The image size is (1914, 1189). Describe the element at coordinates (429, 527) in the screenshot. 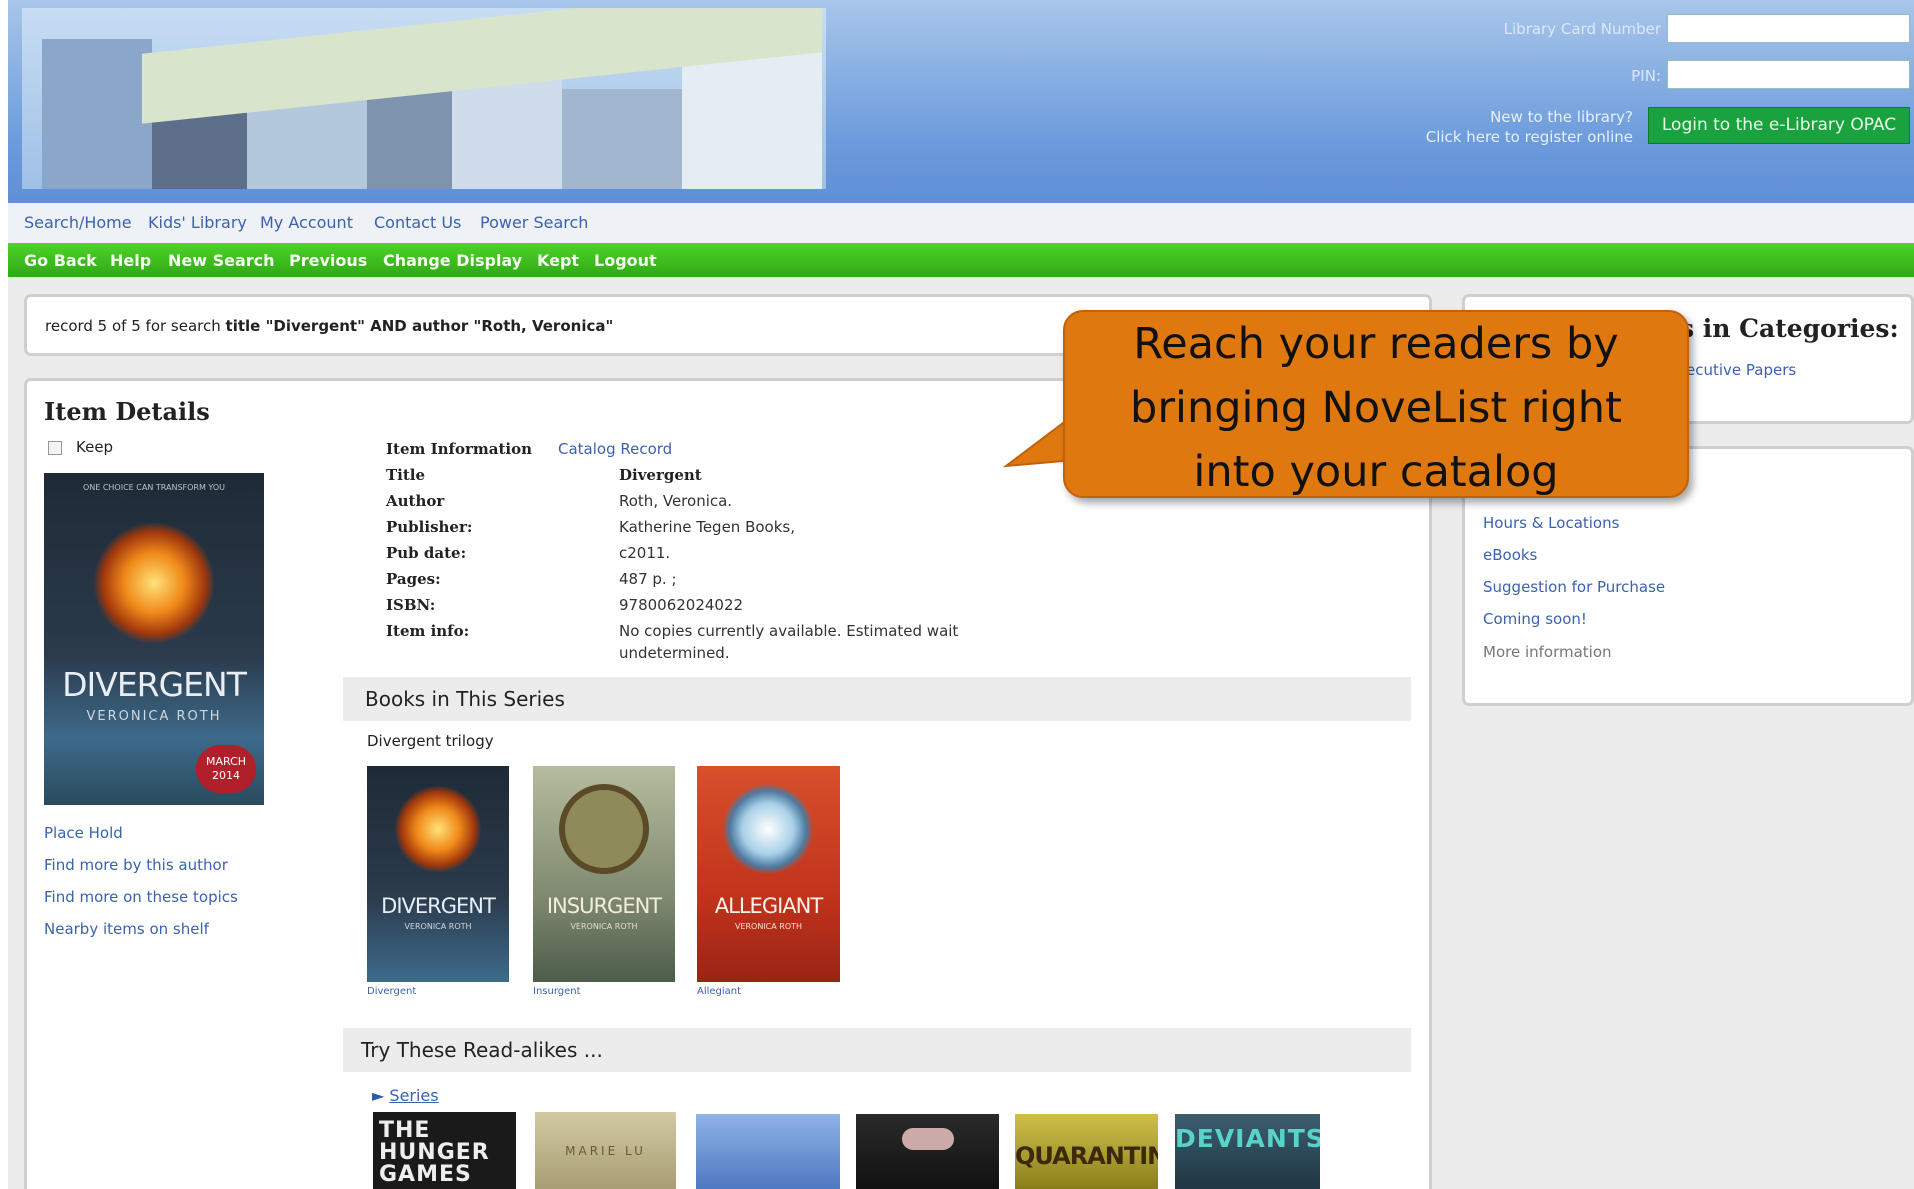

I see `field-label-publisher: Publisher:` at that location.